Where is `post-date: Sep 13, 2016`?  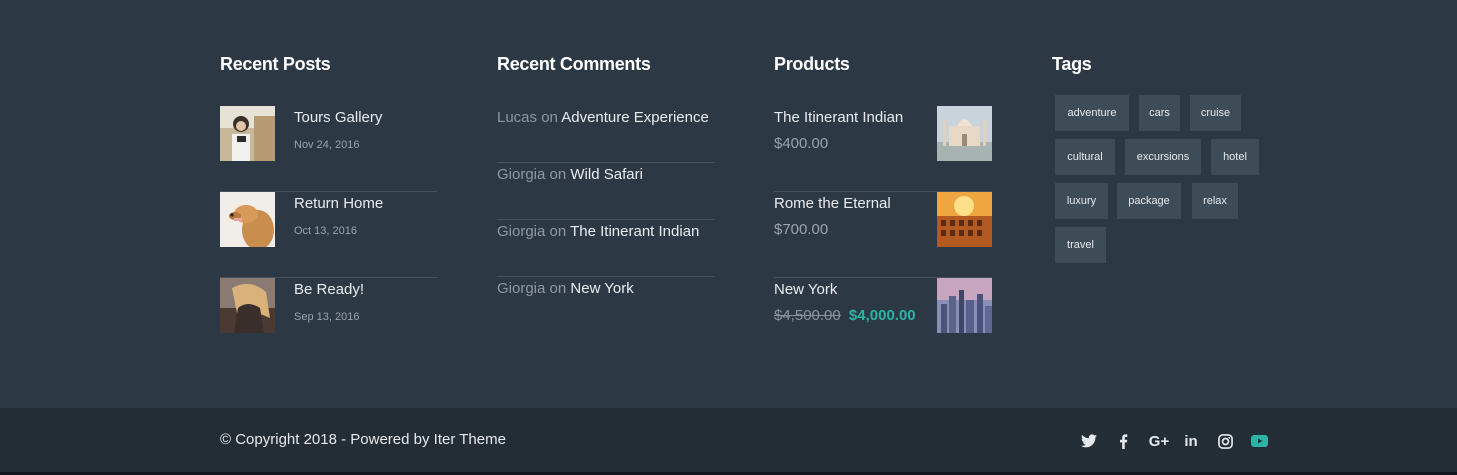
post-date: Sep 13, 2016 is located at coordinates (327, 317).